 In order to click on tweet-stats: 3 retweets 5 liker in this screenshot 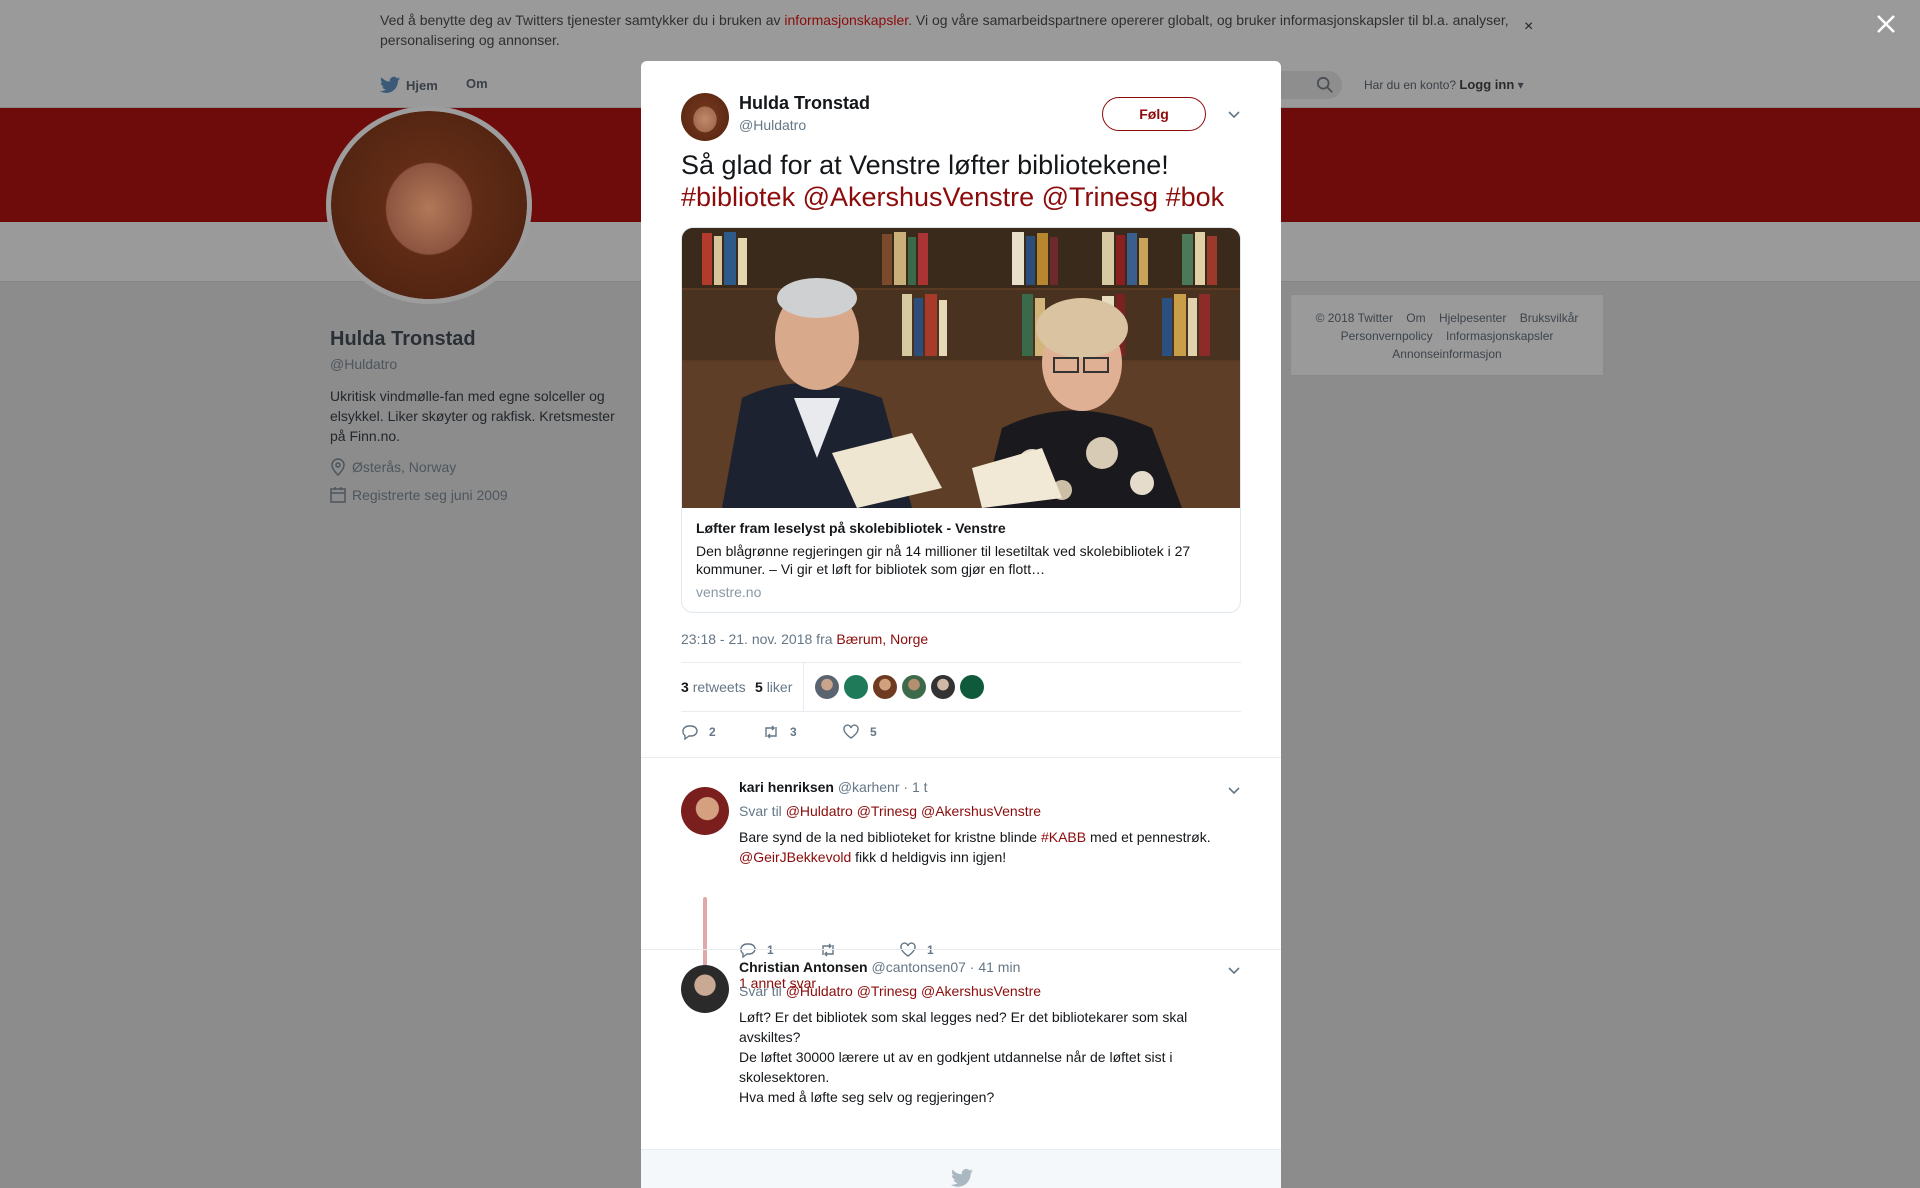, I will do `click(961, 687)`.